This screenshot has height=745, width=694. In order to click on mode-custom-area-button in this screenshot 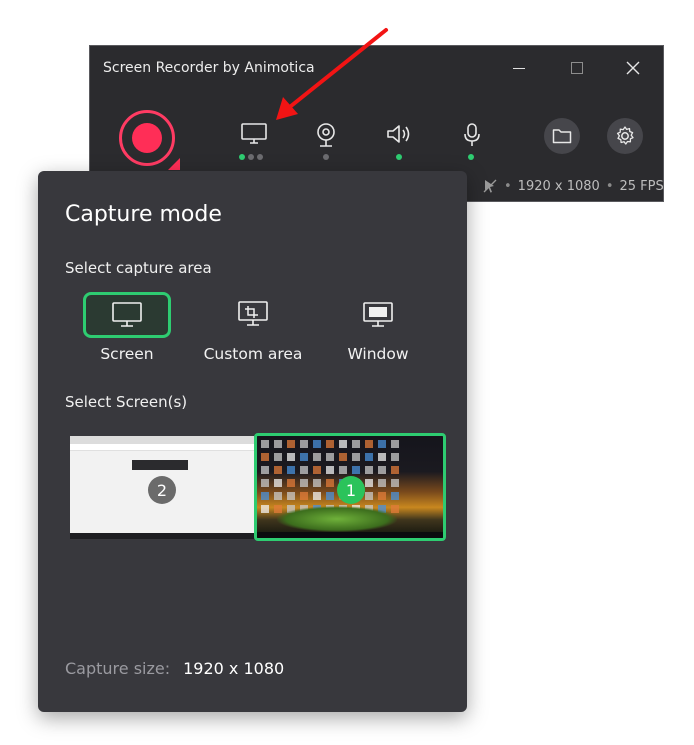, I will do `click(253, 315)`.